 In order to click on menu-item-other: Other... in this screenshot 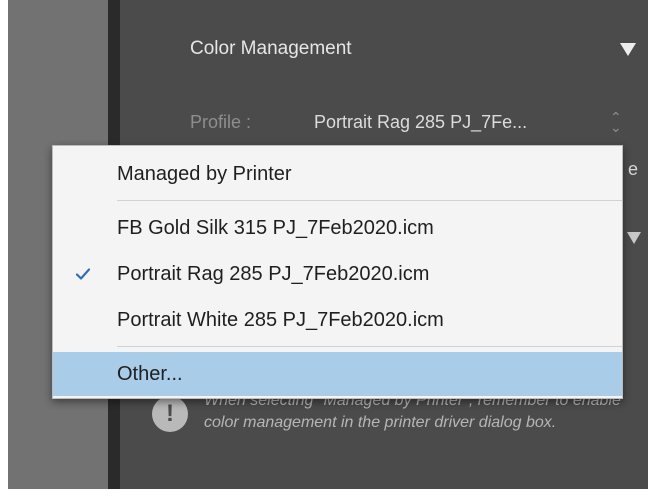, I will do `click(337, 374)`.